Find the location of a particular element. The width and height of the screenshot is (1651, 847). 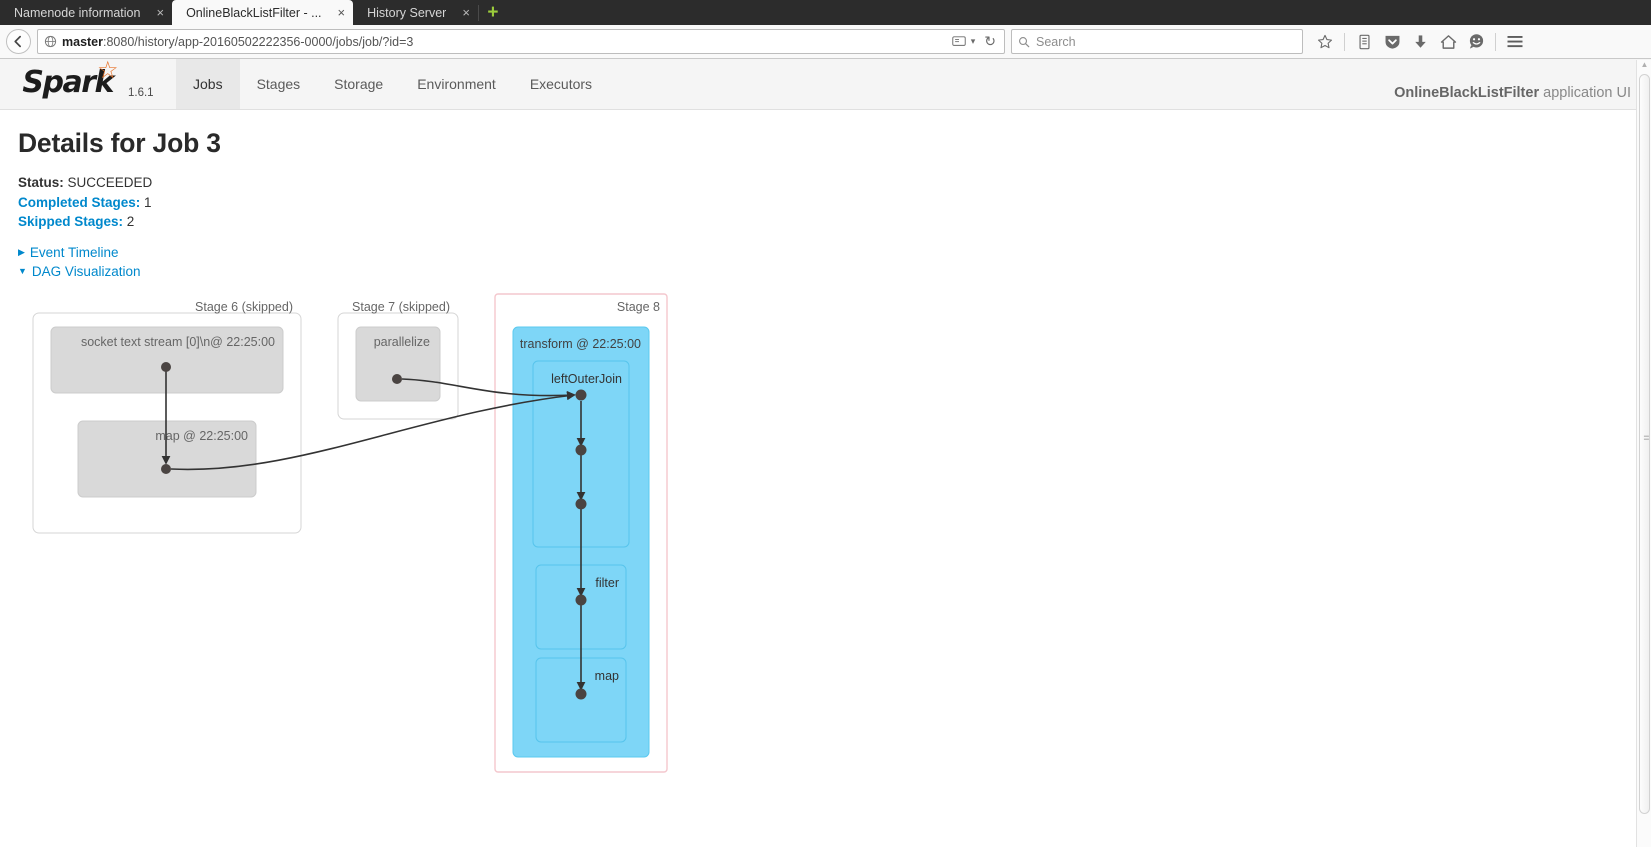

caret-down-icon: ▼ is located at coordinates (22, 270).